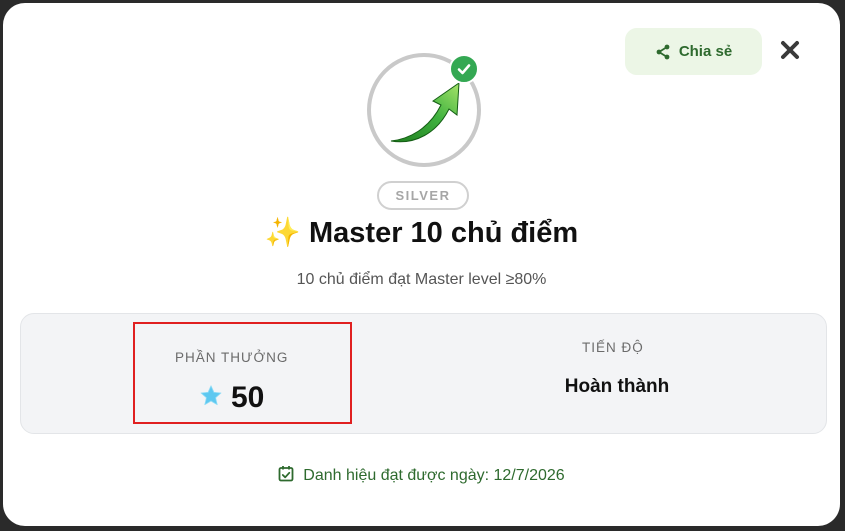 This screenshot has height=531, width=845. I want to click on close-button, so click(790, 52).